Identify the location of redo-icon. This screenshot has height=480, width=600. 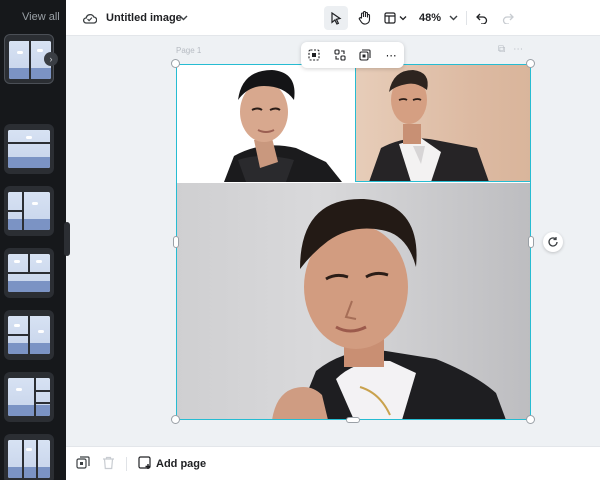
(508, 18).